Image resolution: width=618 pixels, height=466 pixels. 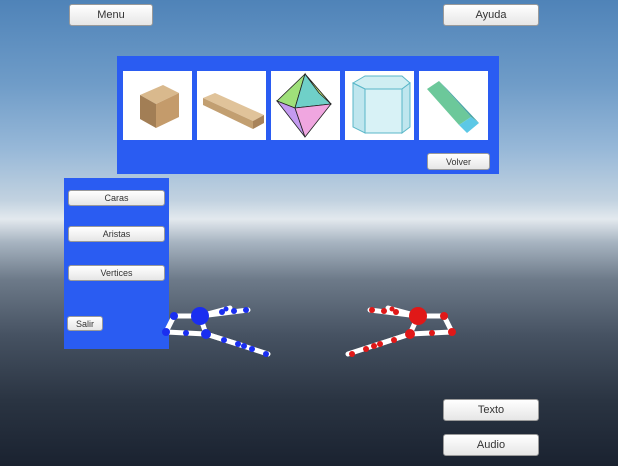 I want to click on menu-button: Menu, so click(x=111, y=15).